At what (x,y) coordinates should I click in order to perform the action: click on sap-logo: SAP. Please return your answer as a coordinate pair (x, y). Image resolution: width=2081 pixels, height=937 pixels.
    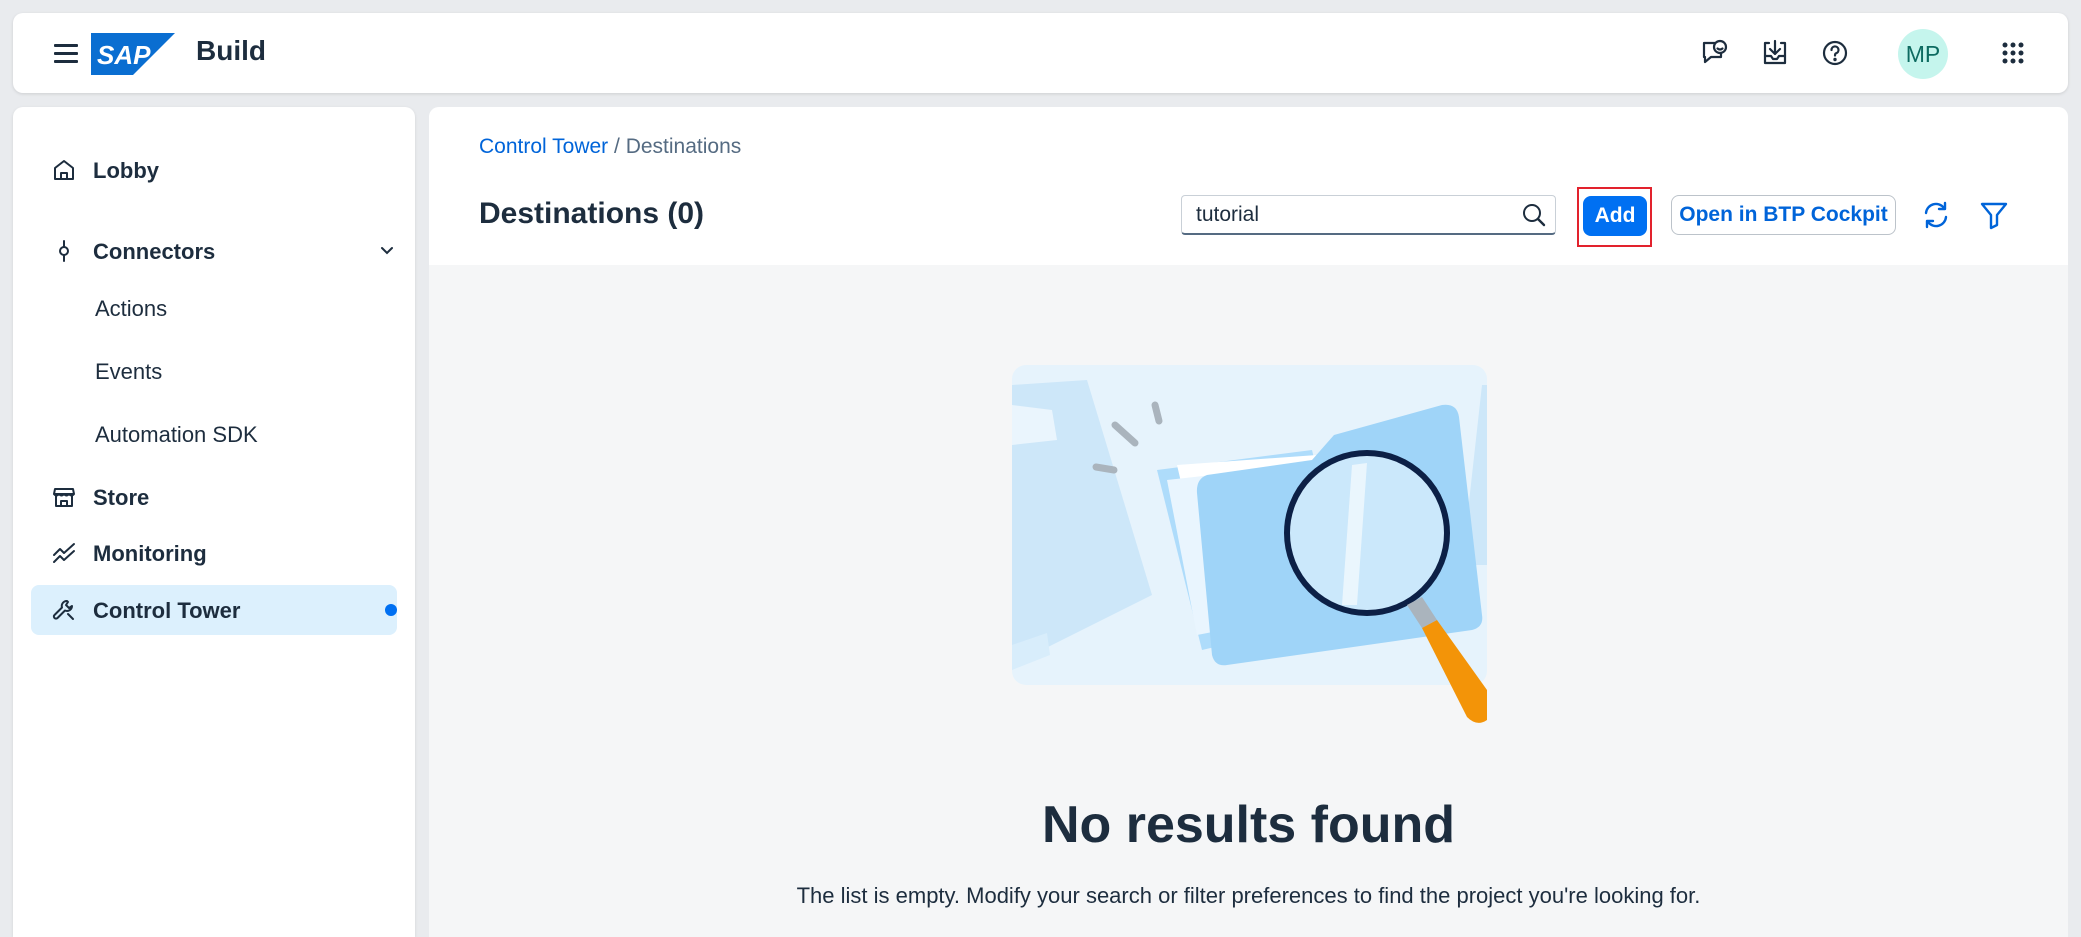
    Looking at the image, I should click on (133, 54).